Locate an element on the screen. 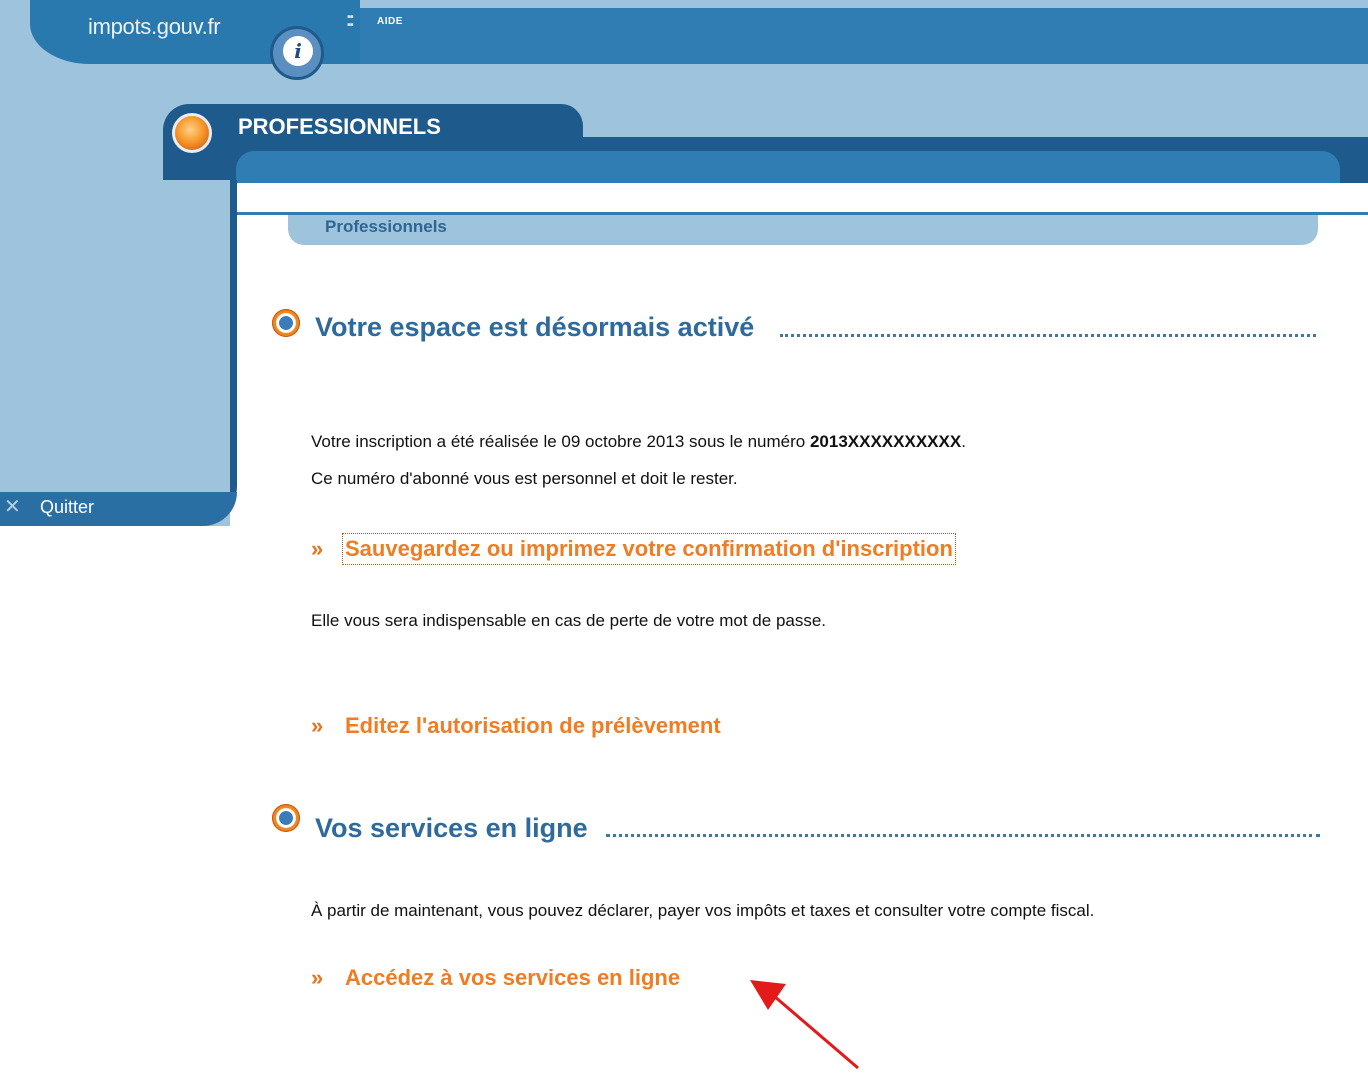  section-band-inner is located at coordinates (788, 167).